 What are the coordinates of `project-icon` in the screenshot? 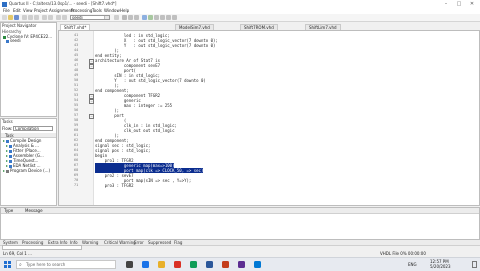 It's located at (64, 17).